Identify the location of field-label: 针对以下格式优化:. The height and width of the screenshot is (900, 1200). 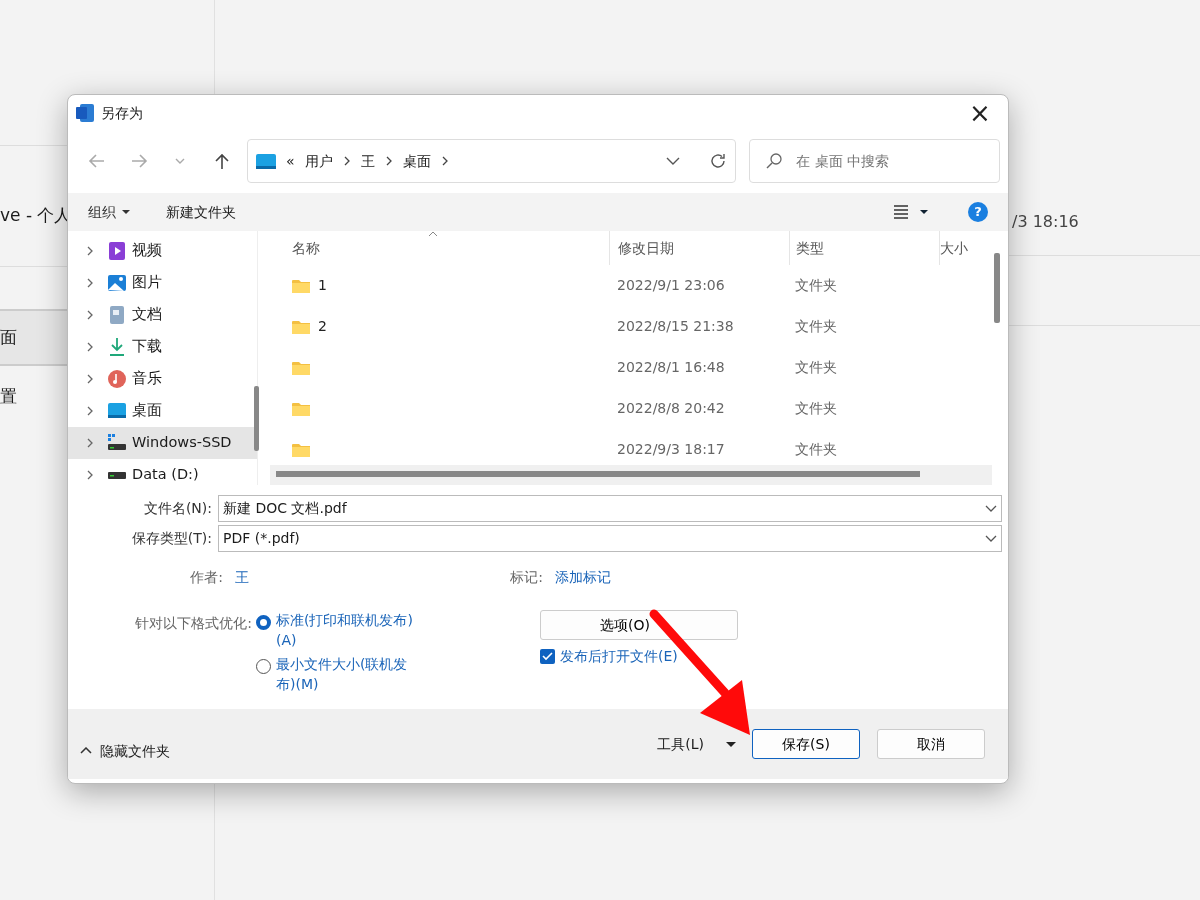
(193, 623).